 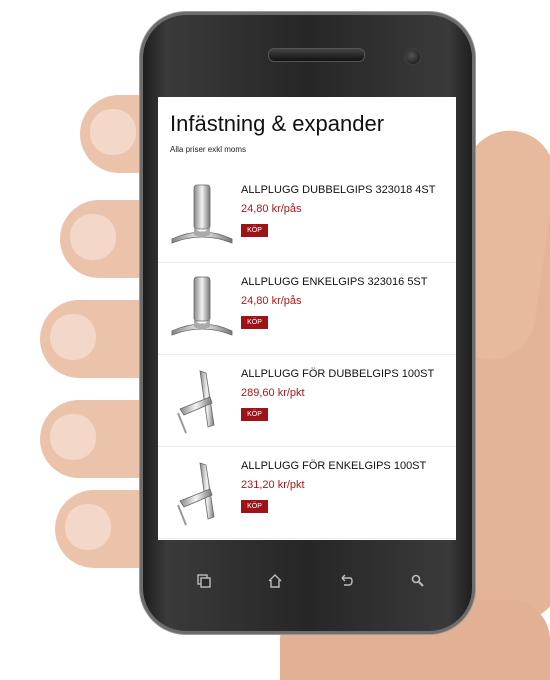 What do you see at coordinates (334, 282) in the screenshot?
I see `product-name: ALLPLUGG ENKELGIPS 323016 5ST` at bounding box center [334, 282].